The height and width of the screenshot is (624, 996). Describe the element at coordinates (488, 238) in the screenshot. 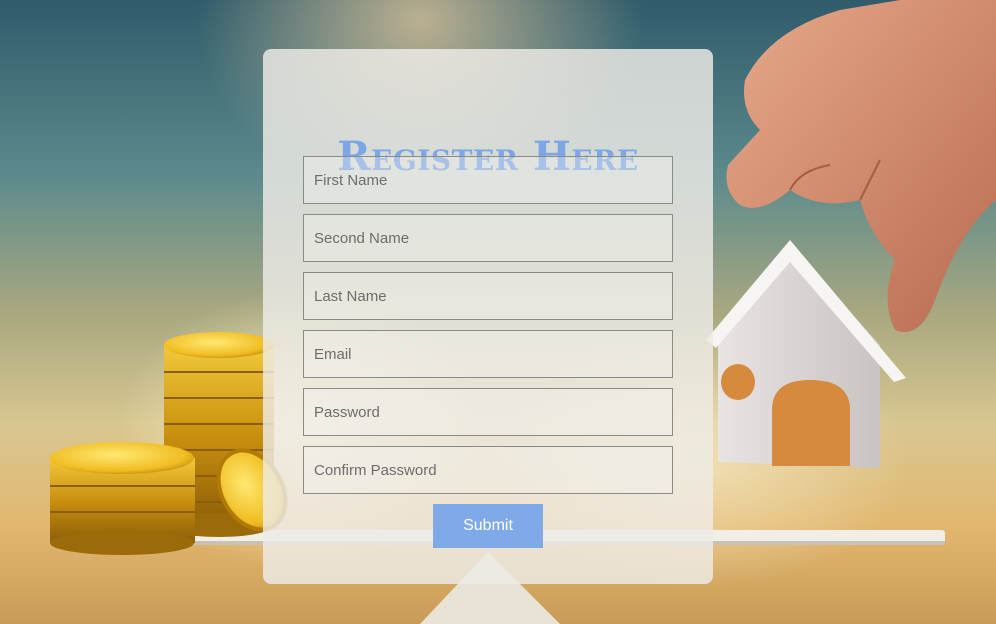

I see `second-name-field` at that location.